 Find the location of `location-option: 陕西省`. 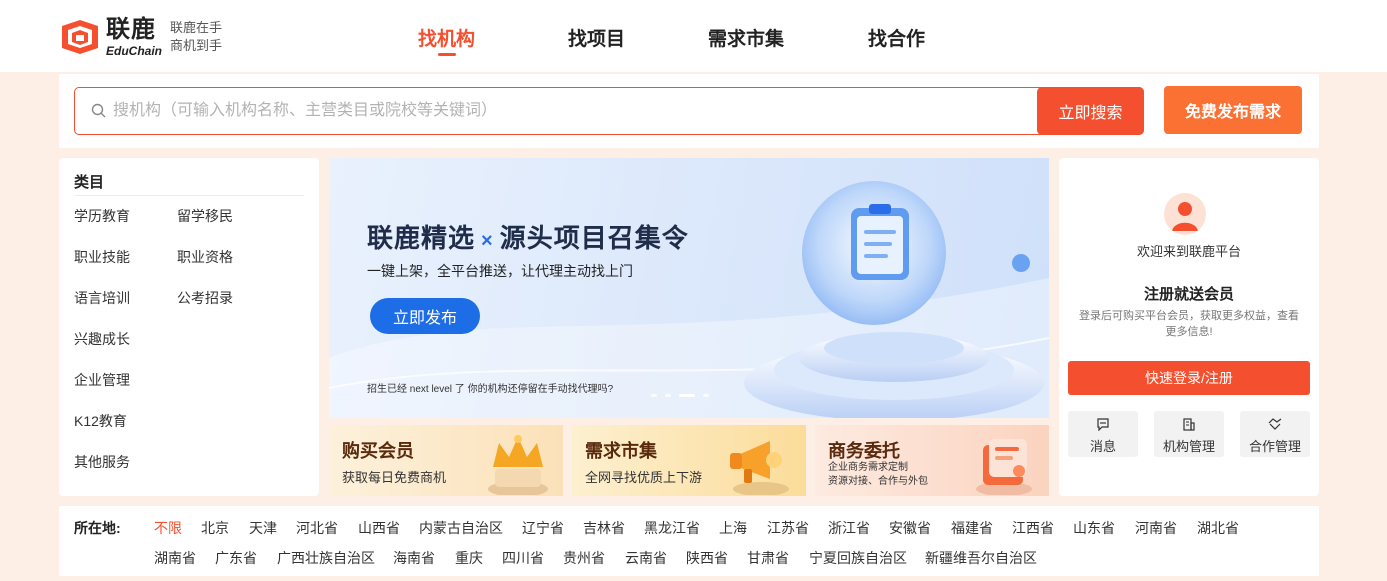

location-option: 陕西省 is located at coordinates (707, 558).